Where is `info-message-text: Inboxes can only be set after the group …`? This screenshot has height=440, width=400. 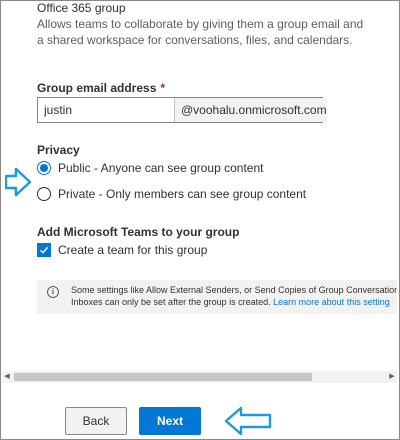
info-message-text: Inboxes can only be set after the group … is located at coordinates (171, 302).